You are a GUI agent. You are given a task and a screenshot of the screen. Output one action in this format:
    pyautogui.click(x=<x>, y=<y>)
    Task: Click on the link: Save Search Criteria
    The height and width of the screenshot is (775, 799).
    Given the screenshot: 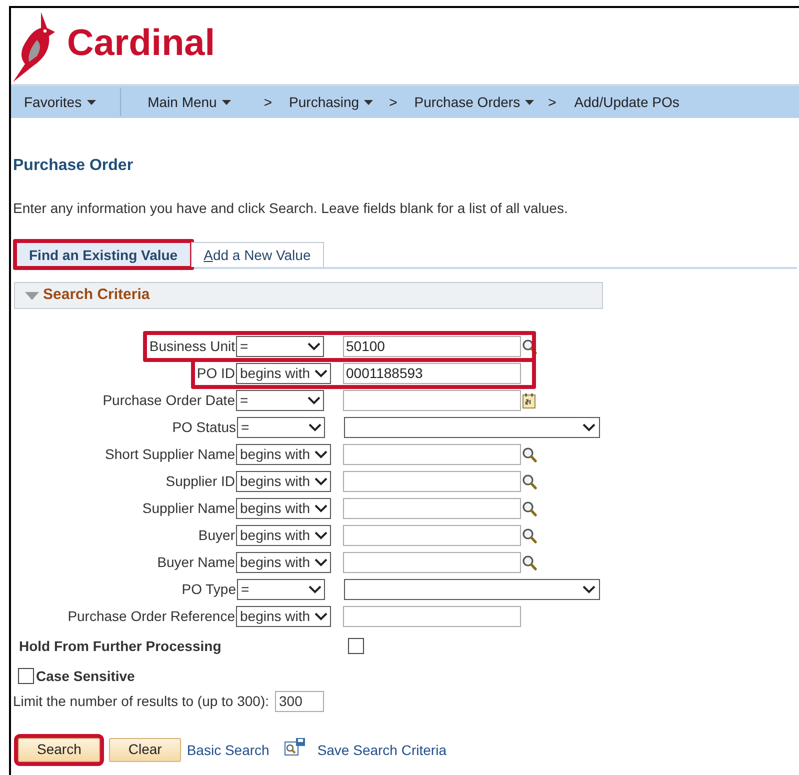 What is the action you would take?
    pyautogui.click(x=381, y=750)
    